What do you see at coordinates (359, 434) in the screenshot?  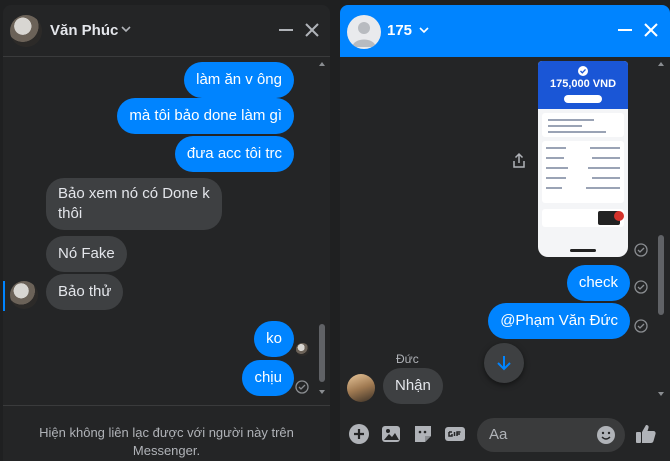 I see `plus-icon` at bounding box center [359, 434].